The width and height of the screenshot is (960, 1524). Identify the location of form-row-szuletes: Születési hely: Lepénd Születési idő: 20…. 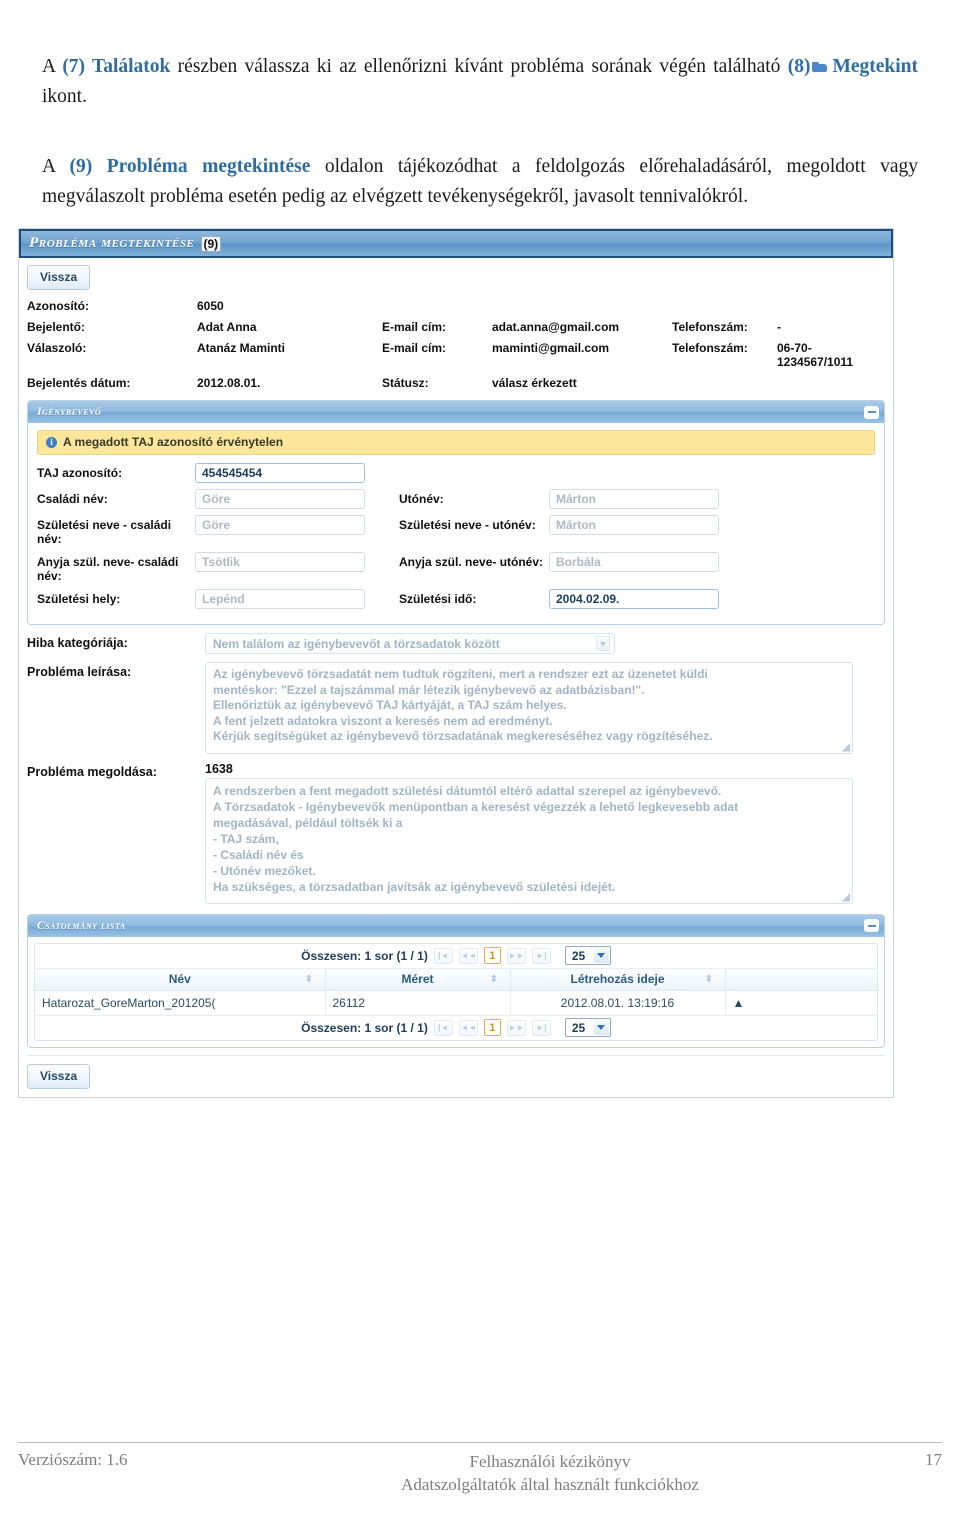
(456, 599).